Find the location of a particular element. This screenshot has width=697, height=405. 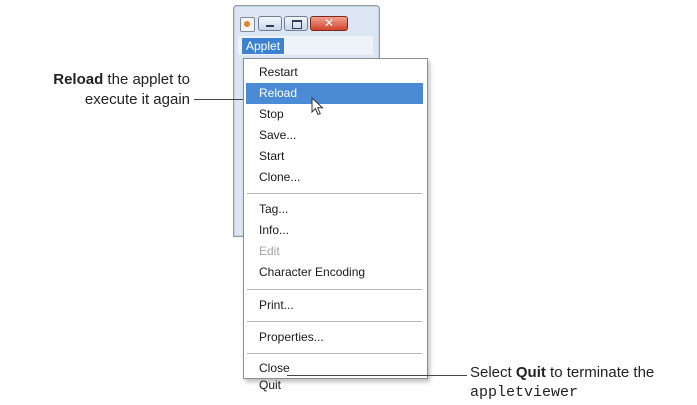

mouse-pointer-icon is located at coordinates (317, 106).